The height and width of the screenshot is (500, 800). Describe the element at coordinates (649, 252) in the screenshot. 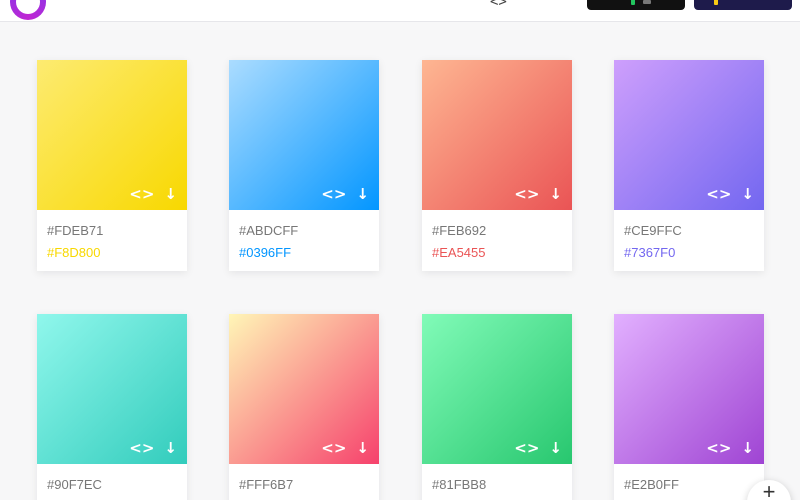

I see `end-color-label: #7367F0` at that location.